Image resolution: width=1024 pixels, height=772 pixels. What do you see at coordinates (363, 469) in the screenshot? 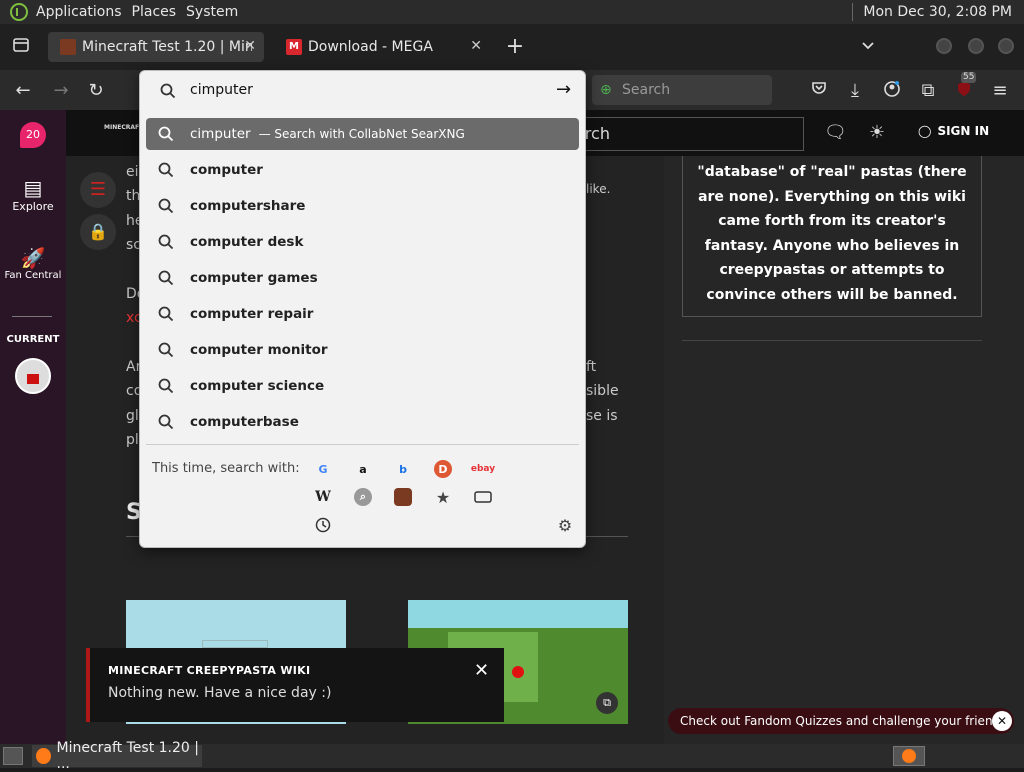
I see `amazon-icon: a` at bounding box center [363, 469].